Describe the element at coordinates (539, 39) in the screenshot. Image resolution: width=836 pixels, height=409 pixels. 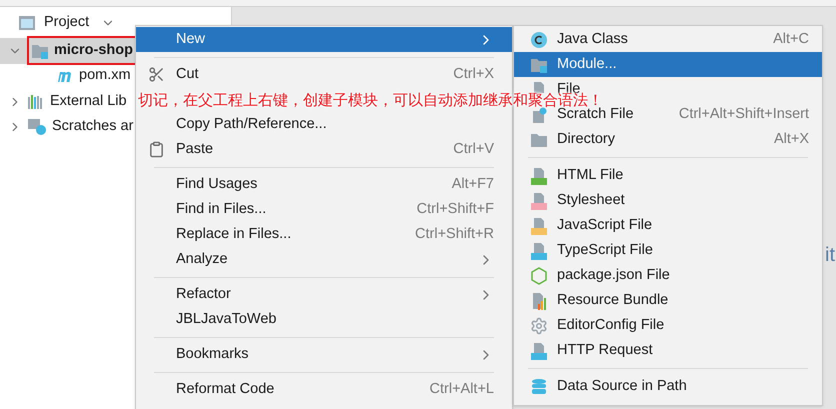
I see `class-icon` at that location.